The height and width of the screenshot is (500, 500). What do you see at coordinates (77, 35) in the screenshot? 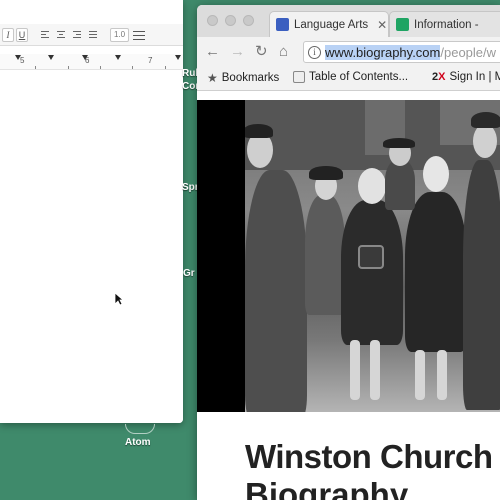
I see `align-right-icon` at bounding box center [77, 35].